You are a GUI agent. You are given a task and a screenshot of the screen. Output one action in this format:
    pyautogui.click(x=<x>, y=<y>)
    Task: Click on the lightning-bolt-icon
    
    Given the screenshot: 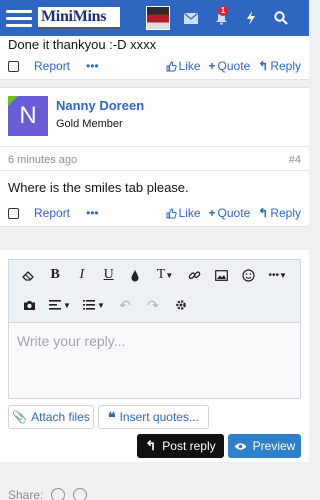 What is the action you would take?
    pyautogui.click(x=251, y=18)
    